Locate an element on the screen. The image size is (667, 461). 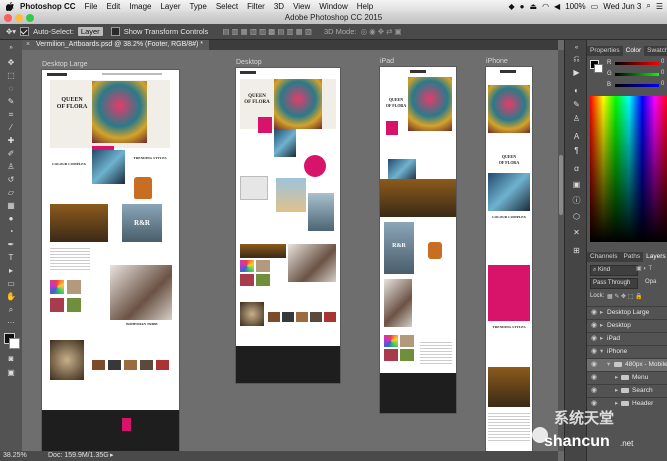
layer-row-480px-mobile: ◉ ▾ 480px - Mobile is located at coordinates (627, 364).